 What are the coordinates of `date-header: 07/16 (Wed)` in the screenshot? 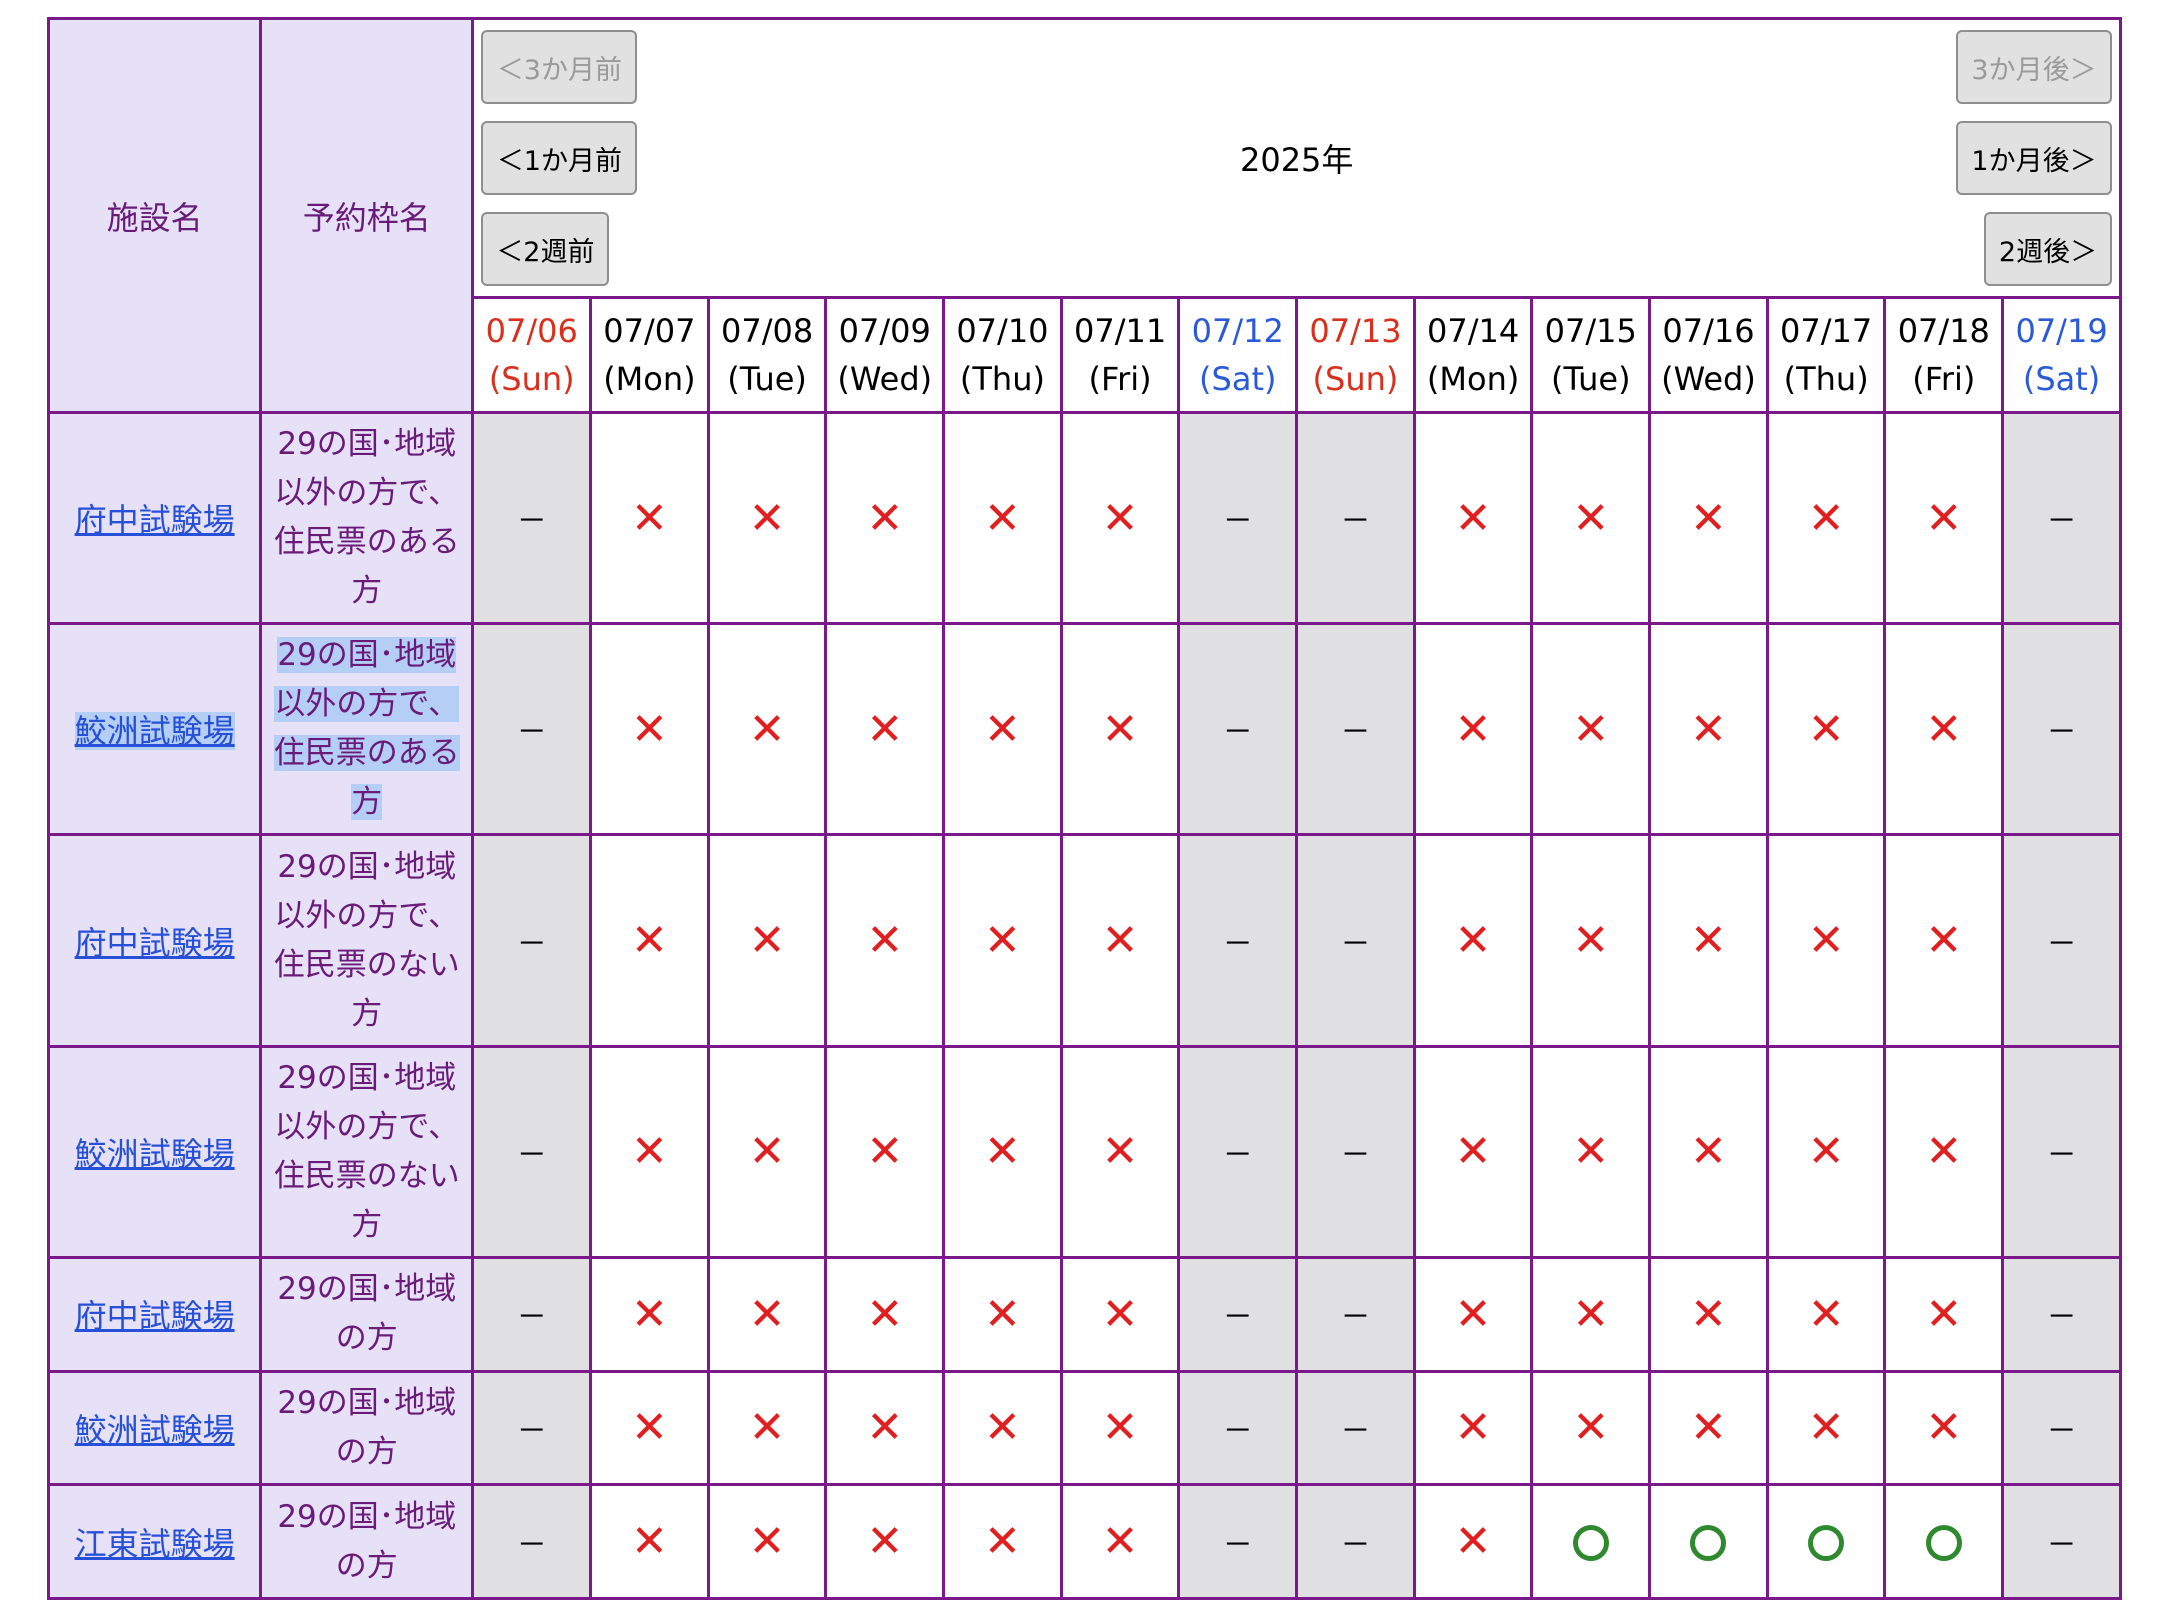 It's located at (1708, 355).